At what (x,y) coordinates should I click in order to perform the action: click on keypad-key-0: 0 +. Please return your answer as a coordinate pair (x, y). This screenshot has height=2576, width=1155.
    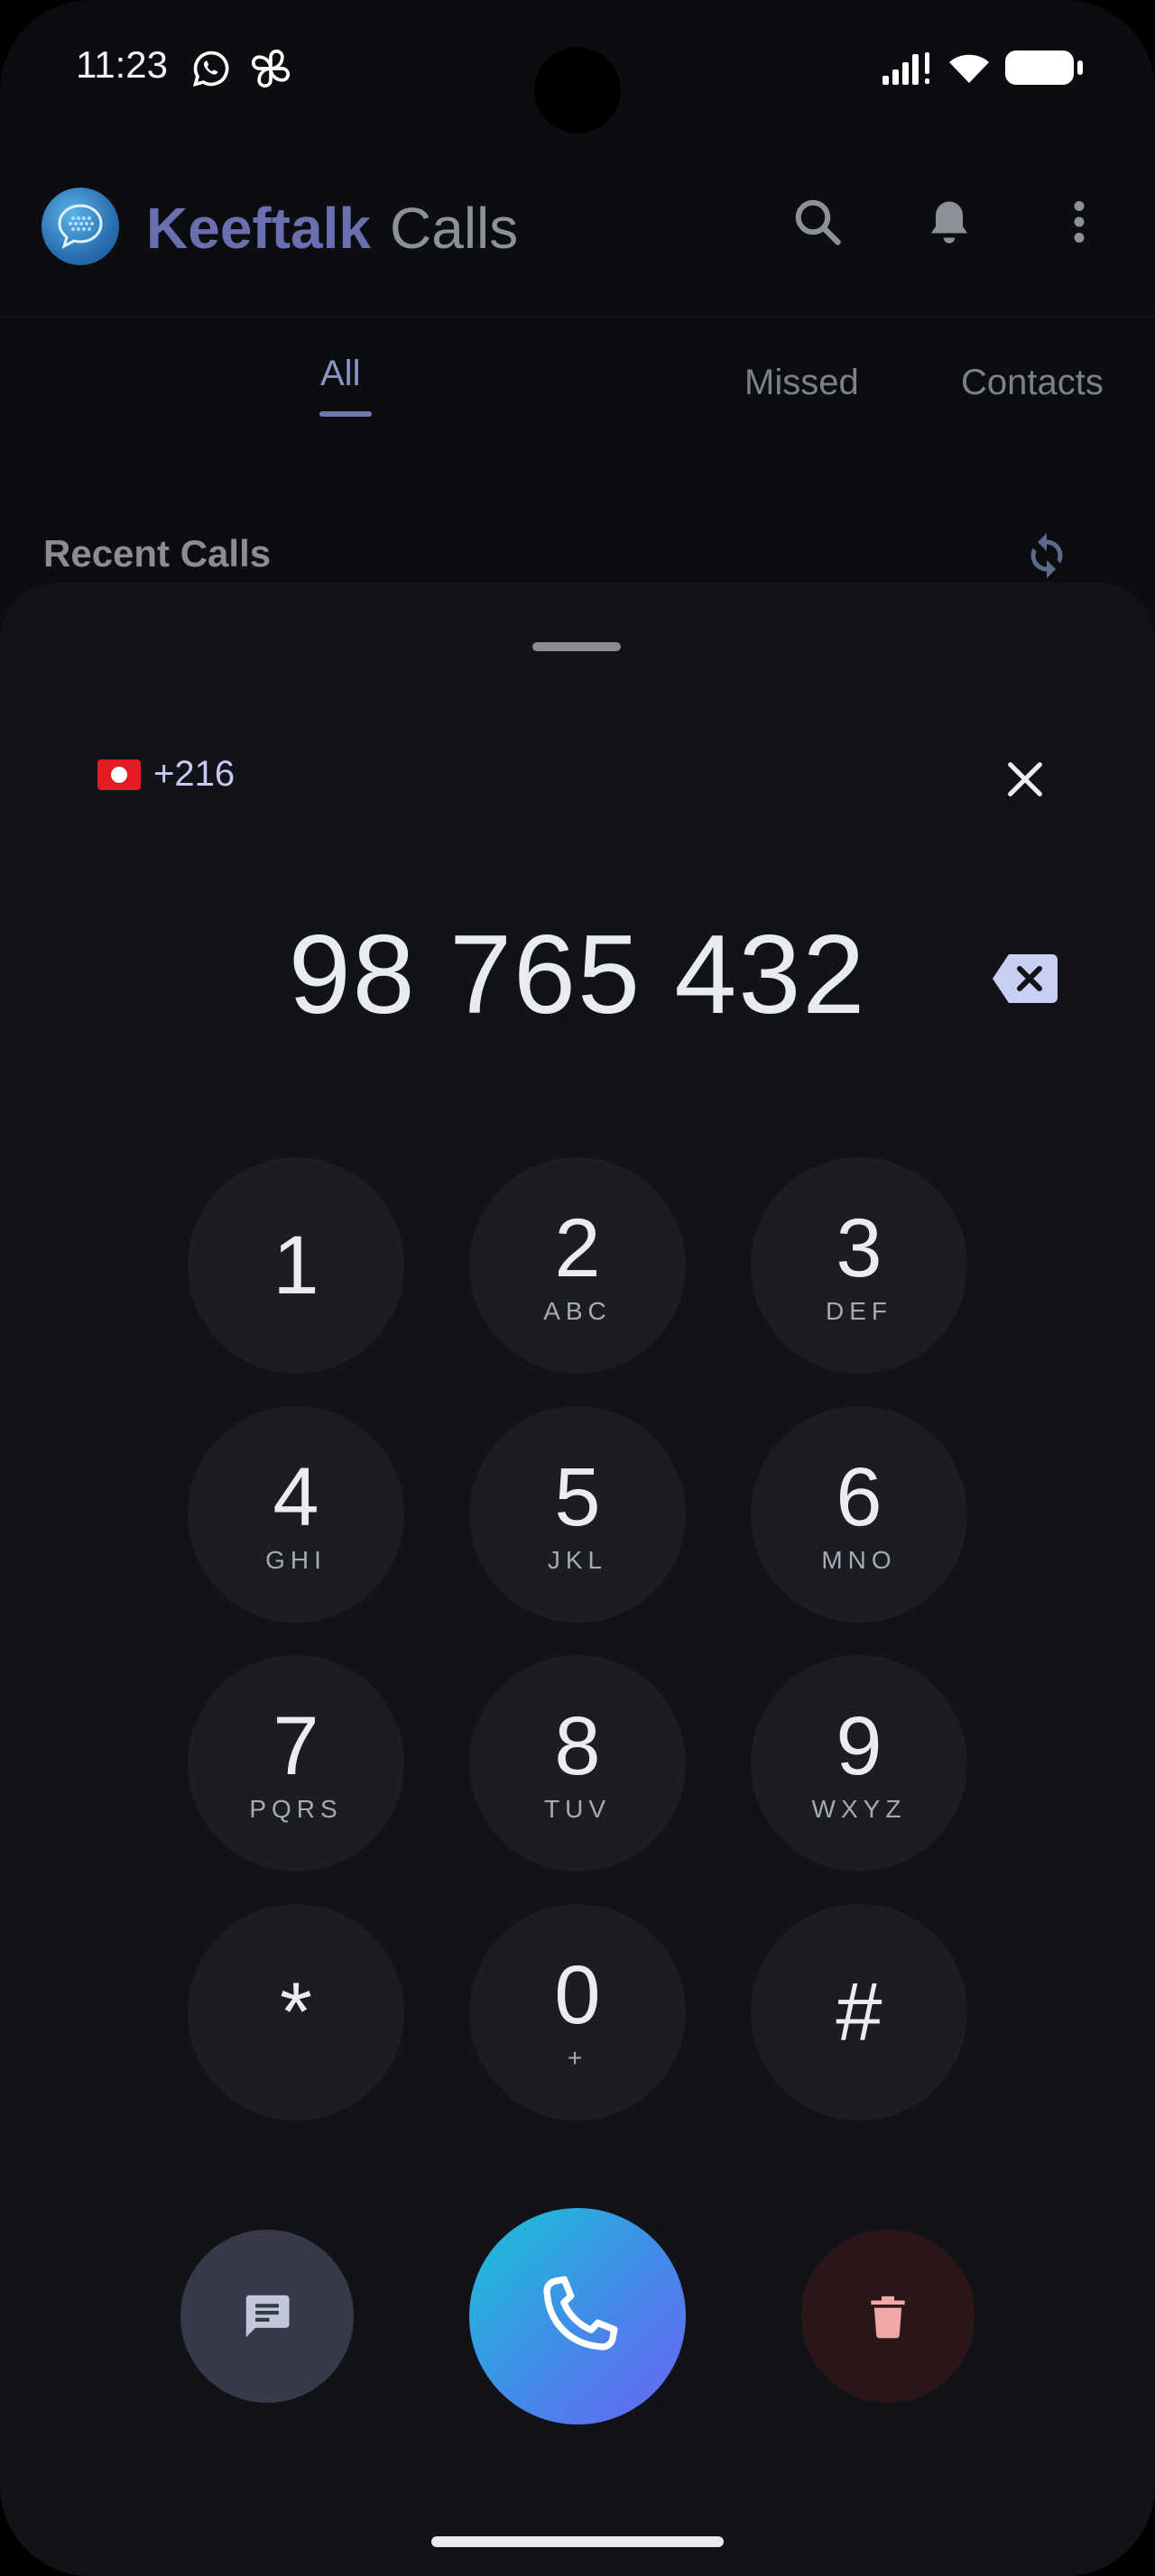
    Looking at the image, I should click on (577, 2012).